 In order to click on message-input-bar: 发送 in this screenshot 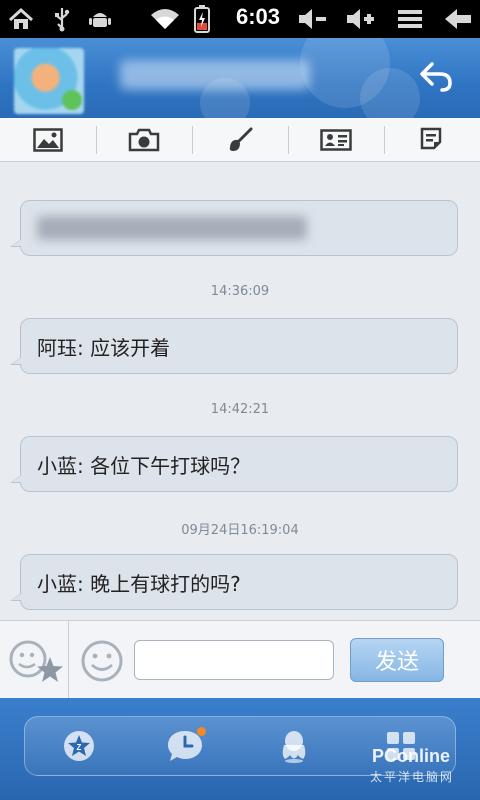, I will do `click(240, 659)`.